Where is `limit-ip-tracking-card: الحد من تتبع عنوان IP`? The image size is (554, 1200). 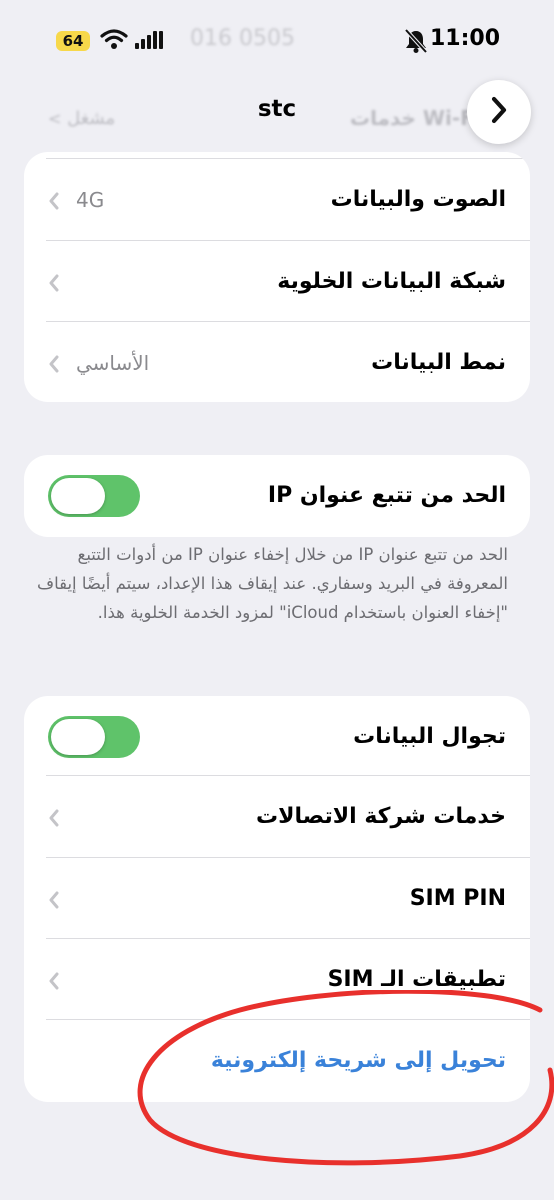 limit-ip-tracking-card: الحد من تتبع عنوان IP is located at coordinates (277, 496).